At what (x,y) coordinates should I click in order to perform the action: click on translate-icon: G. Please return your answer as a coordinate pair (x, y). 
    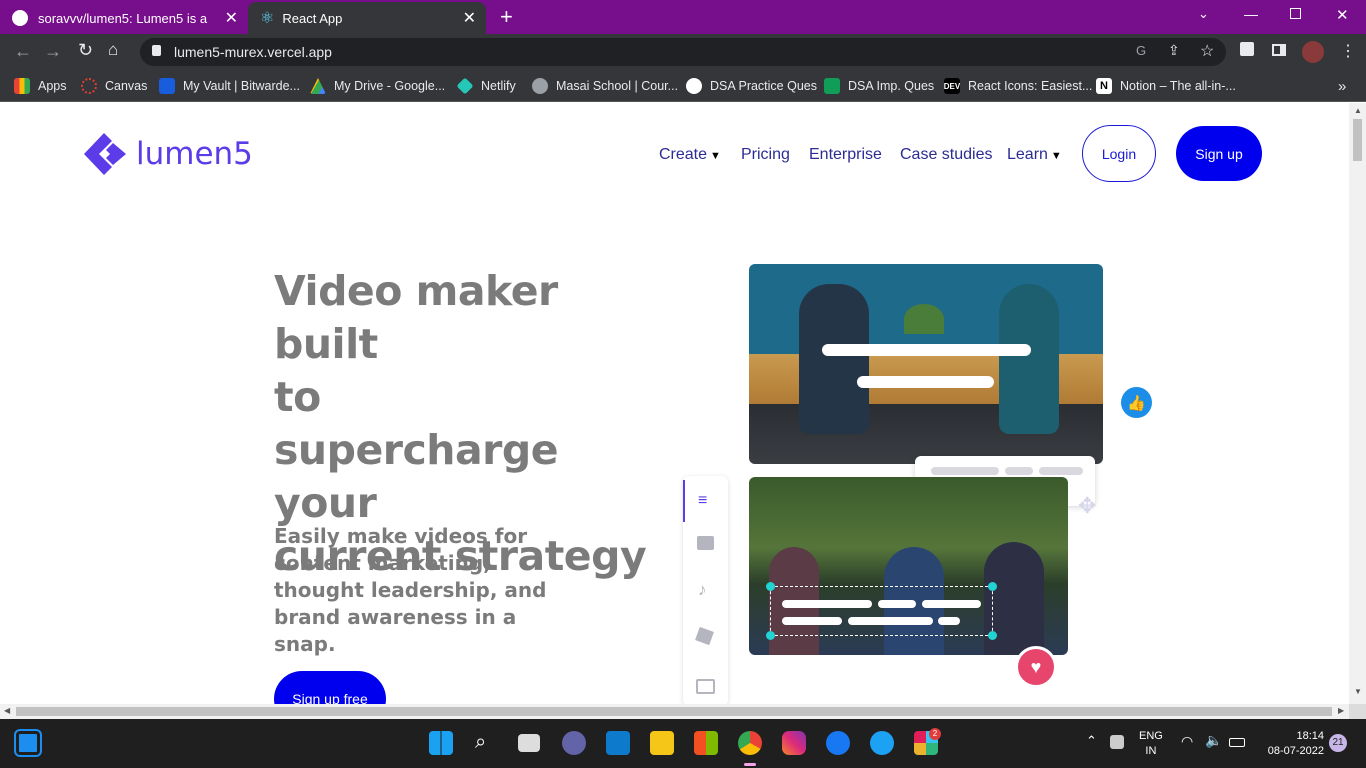
    Looking at the image, I should click on (1141, 50).